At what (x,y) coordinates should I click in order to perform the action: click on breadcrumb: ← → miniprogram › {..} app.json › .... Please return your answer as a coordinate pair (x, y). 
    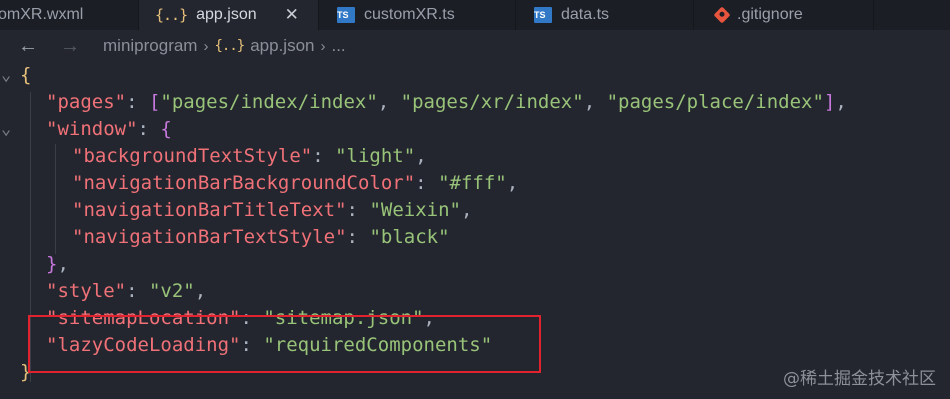
    Looking at the image, I should click on (475, 46).